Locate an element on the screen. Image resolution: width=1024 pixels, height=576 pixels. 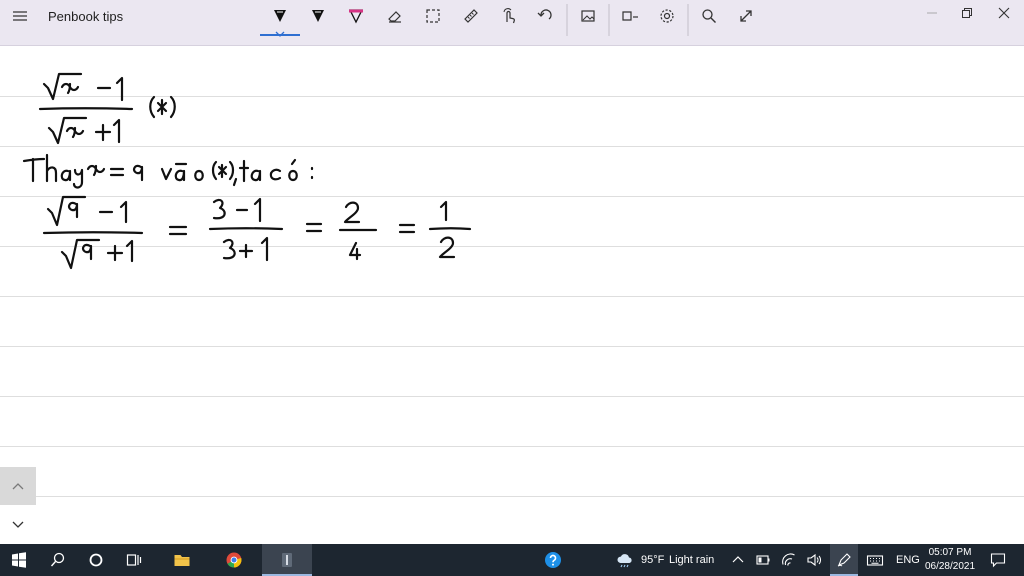
fullscreen-tool is located at coordinates (746, 16).